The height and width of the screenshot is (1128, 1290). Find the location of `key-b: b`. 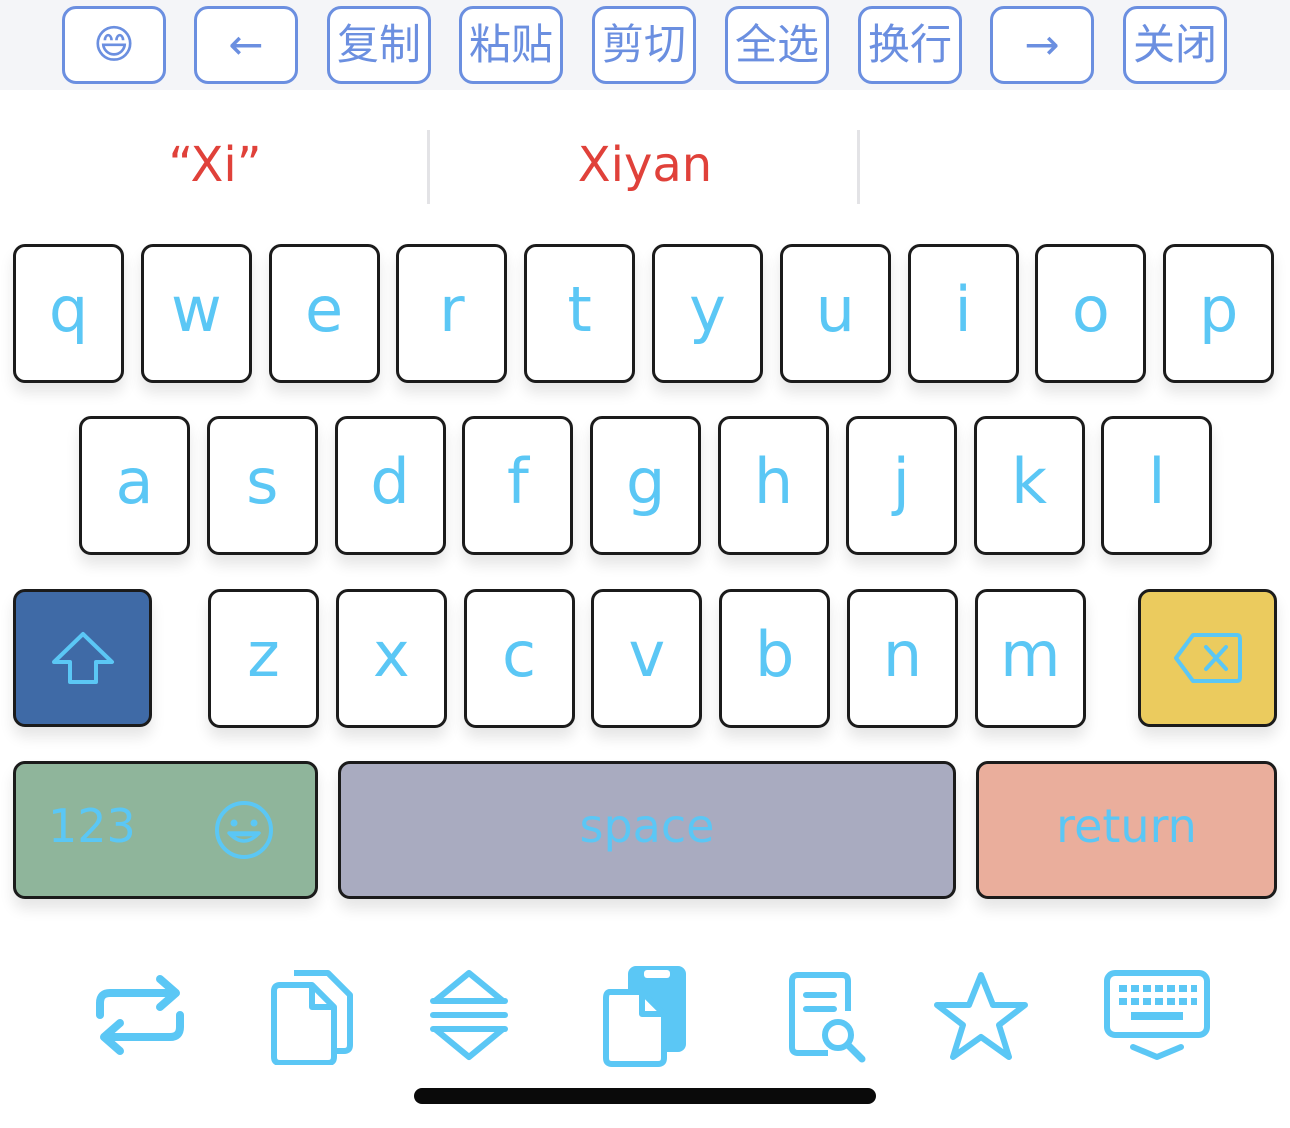

key-b: b is located at coordinates (775, 658).